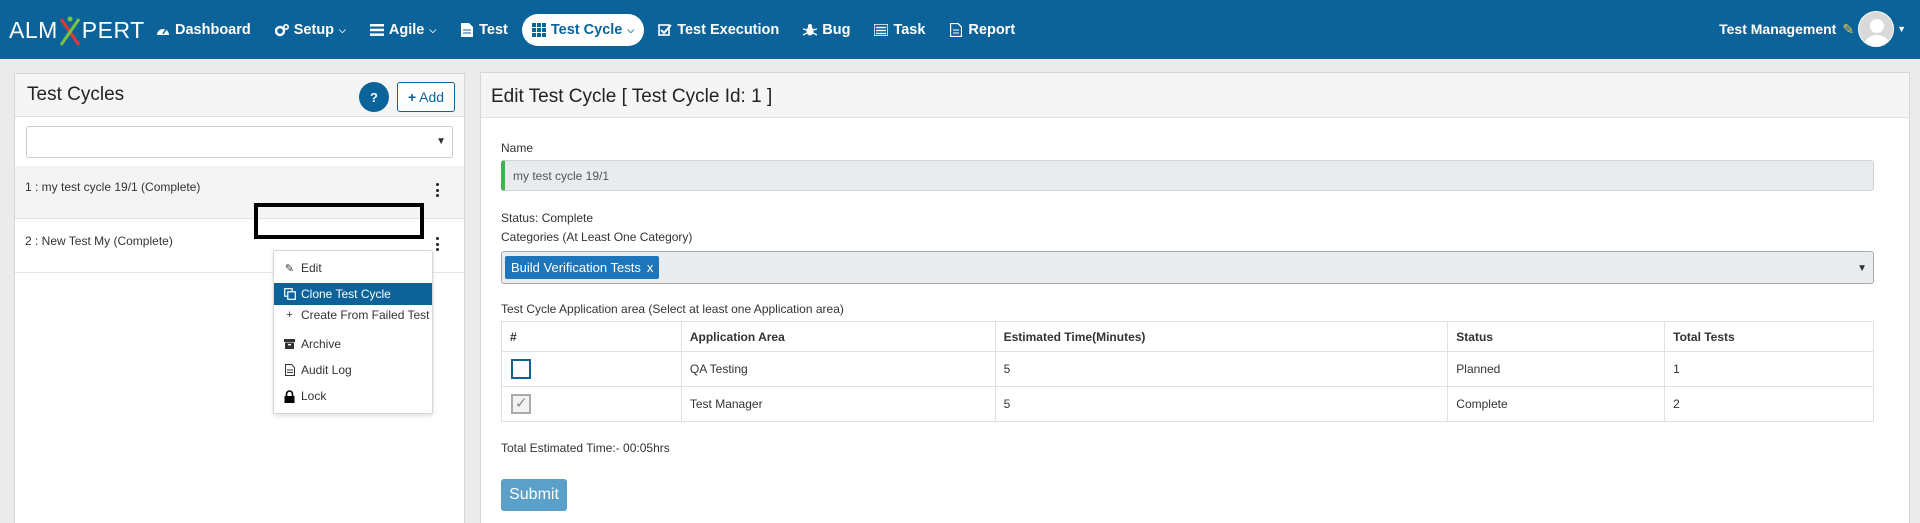 Image resolution: width=1920 pixels, height=523 pixels. I want to click on logo-text-right: PERT, so click(113, 29).